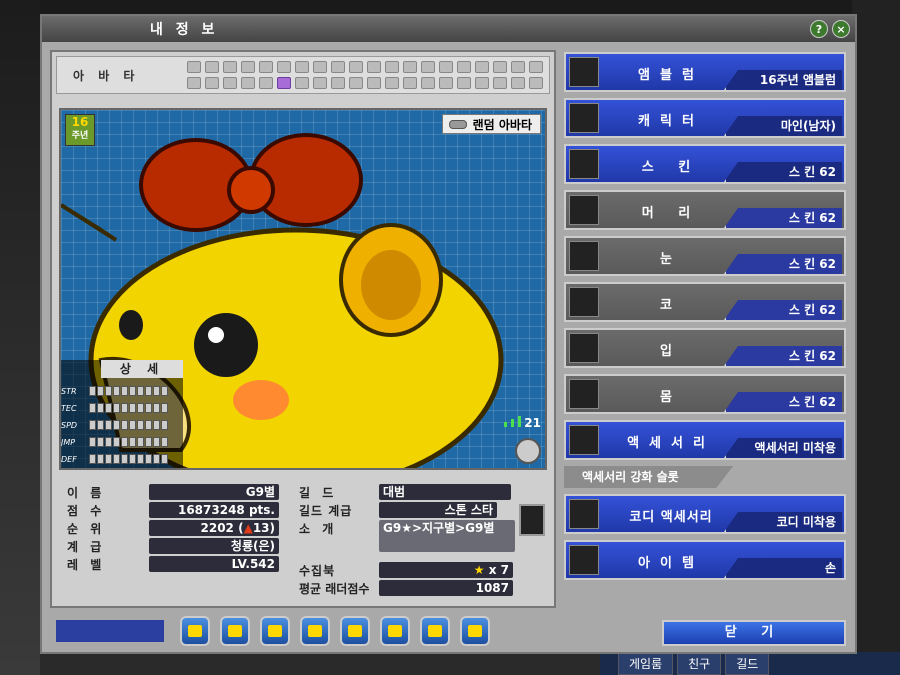 The image size is (900, 675). What do you see at coordinates (114, 459) in the screenshot?
I see `stat-row: DEF` at bounding box center [114, 459].